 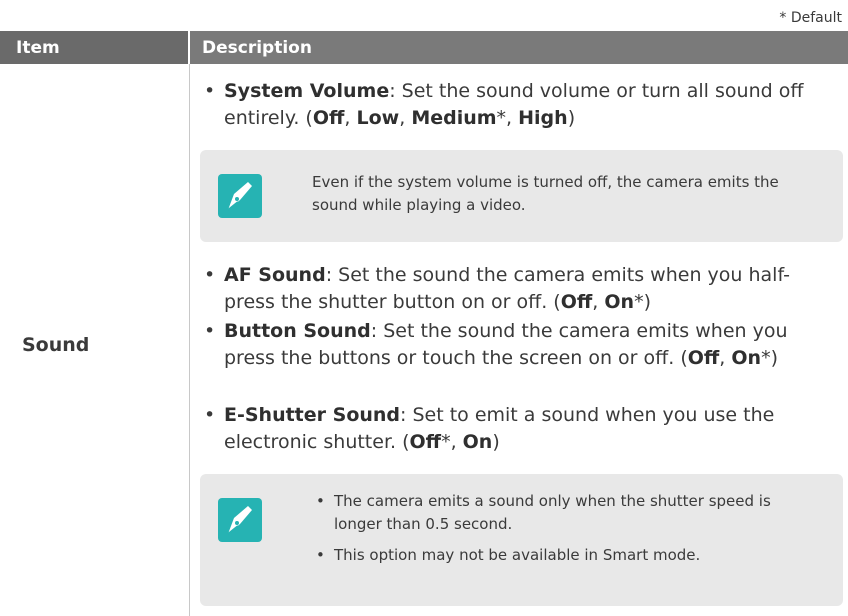 What do you see at coordinates (95, 47) in the screenshot?
I see `header-item: Item` at bounding box center [95, 47].